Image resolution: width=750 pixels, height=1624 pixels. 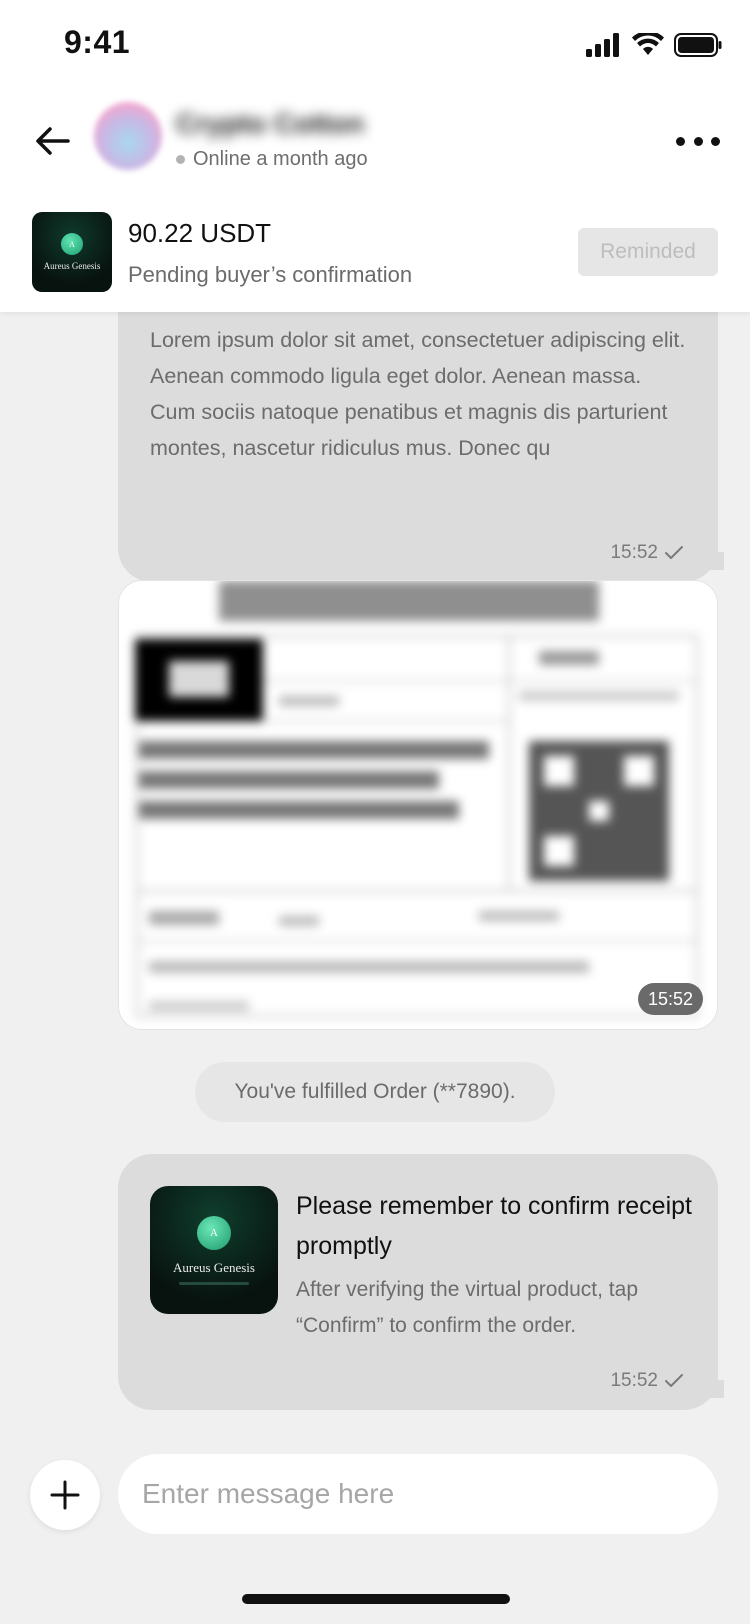 I want to click on message-composer, so click(x=375, y=1504).